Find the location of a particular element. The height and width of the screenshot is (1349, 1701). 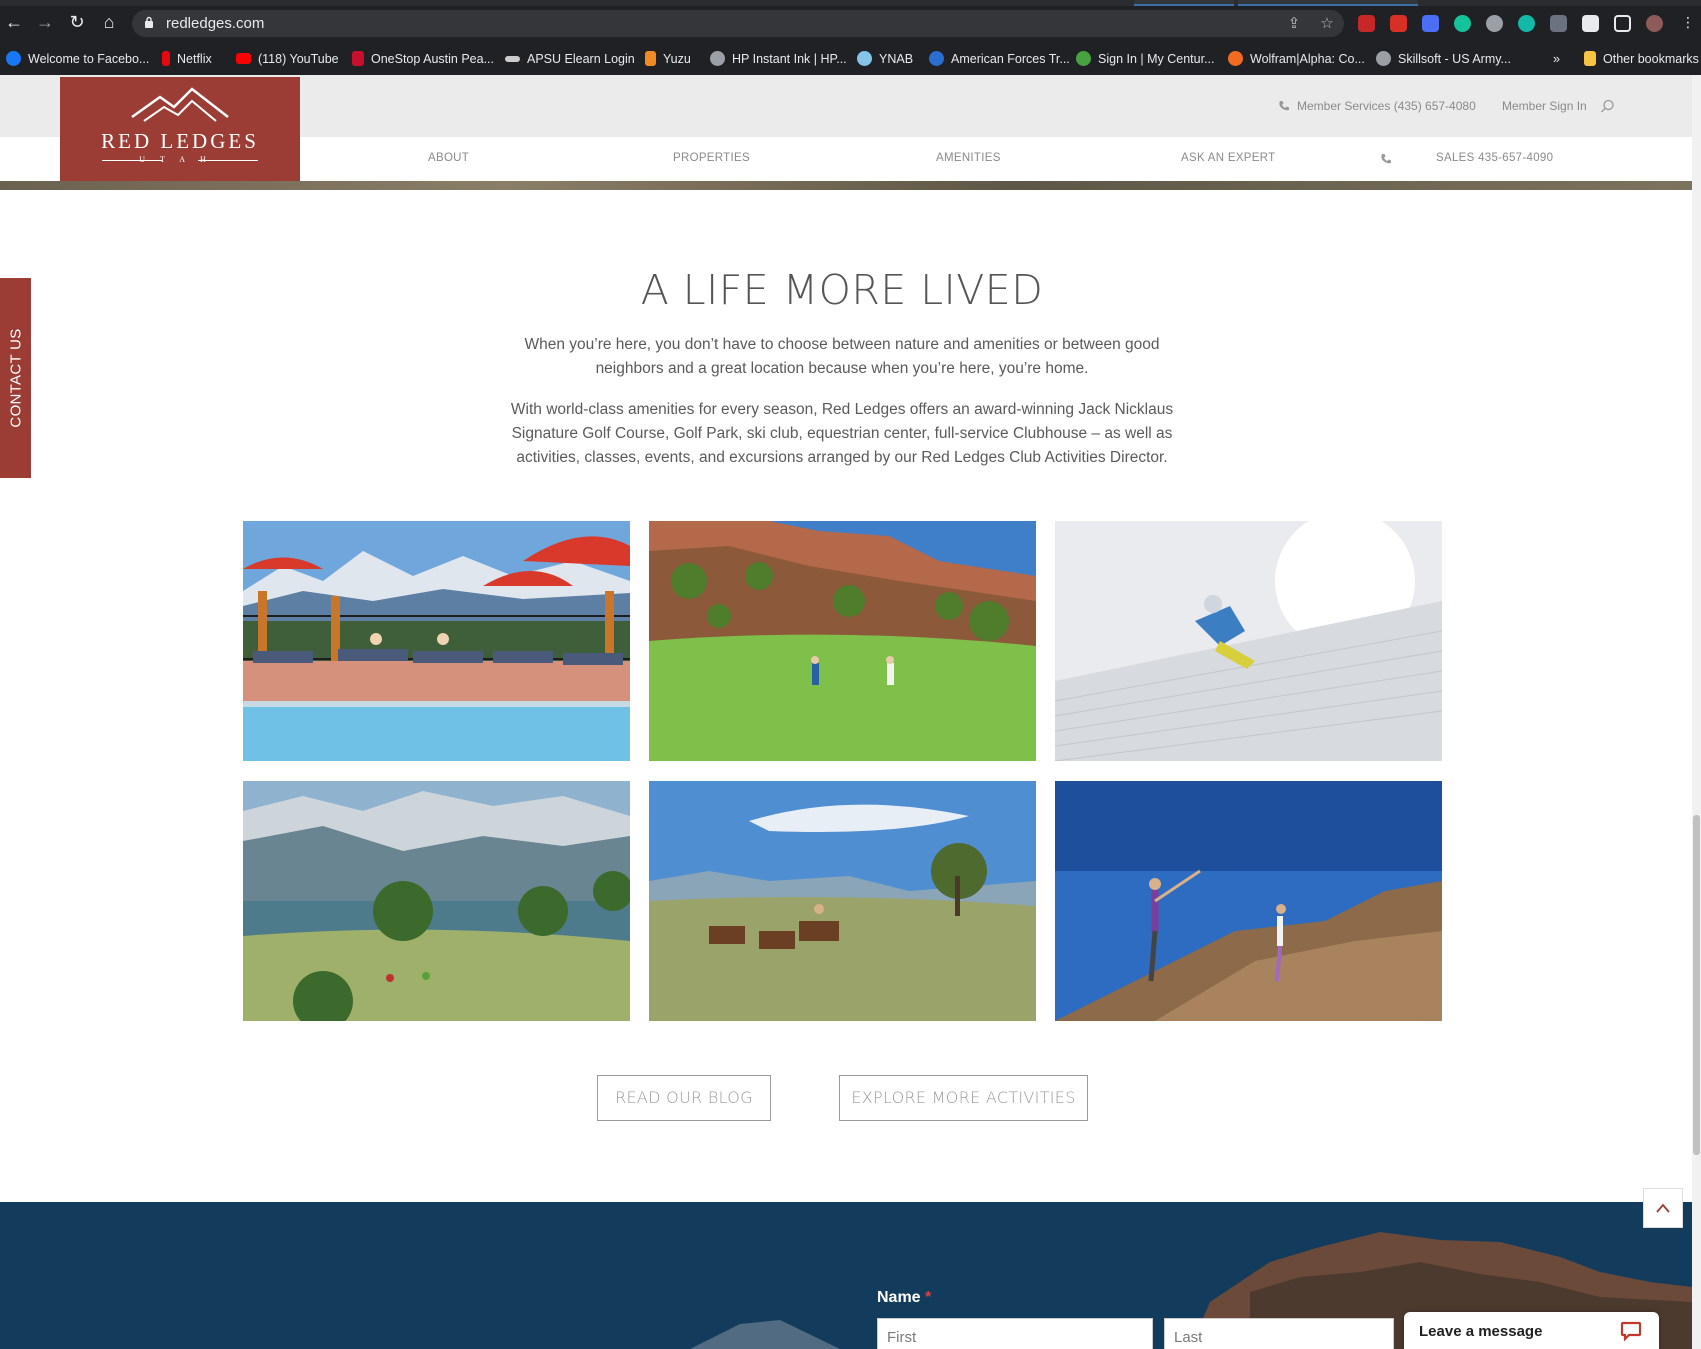

back-icon: ← is located at coordinates (14, 22).